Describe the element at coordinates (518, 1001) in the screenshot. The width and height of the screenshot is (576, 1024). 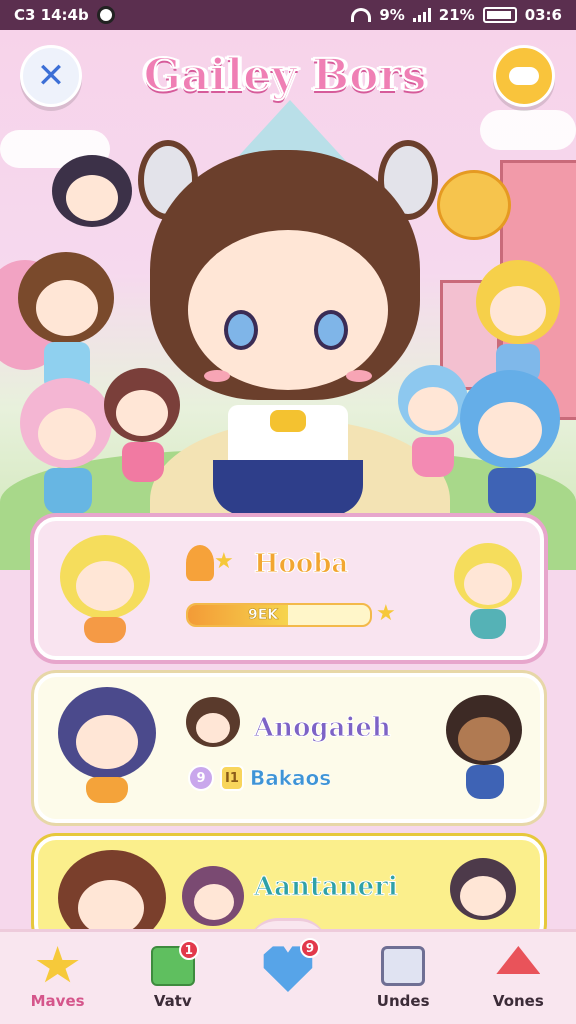
I see `nav-label: Vones` at that location.